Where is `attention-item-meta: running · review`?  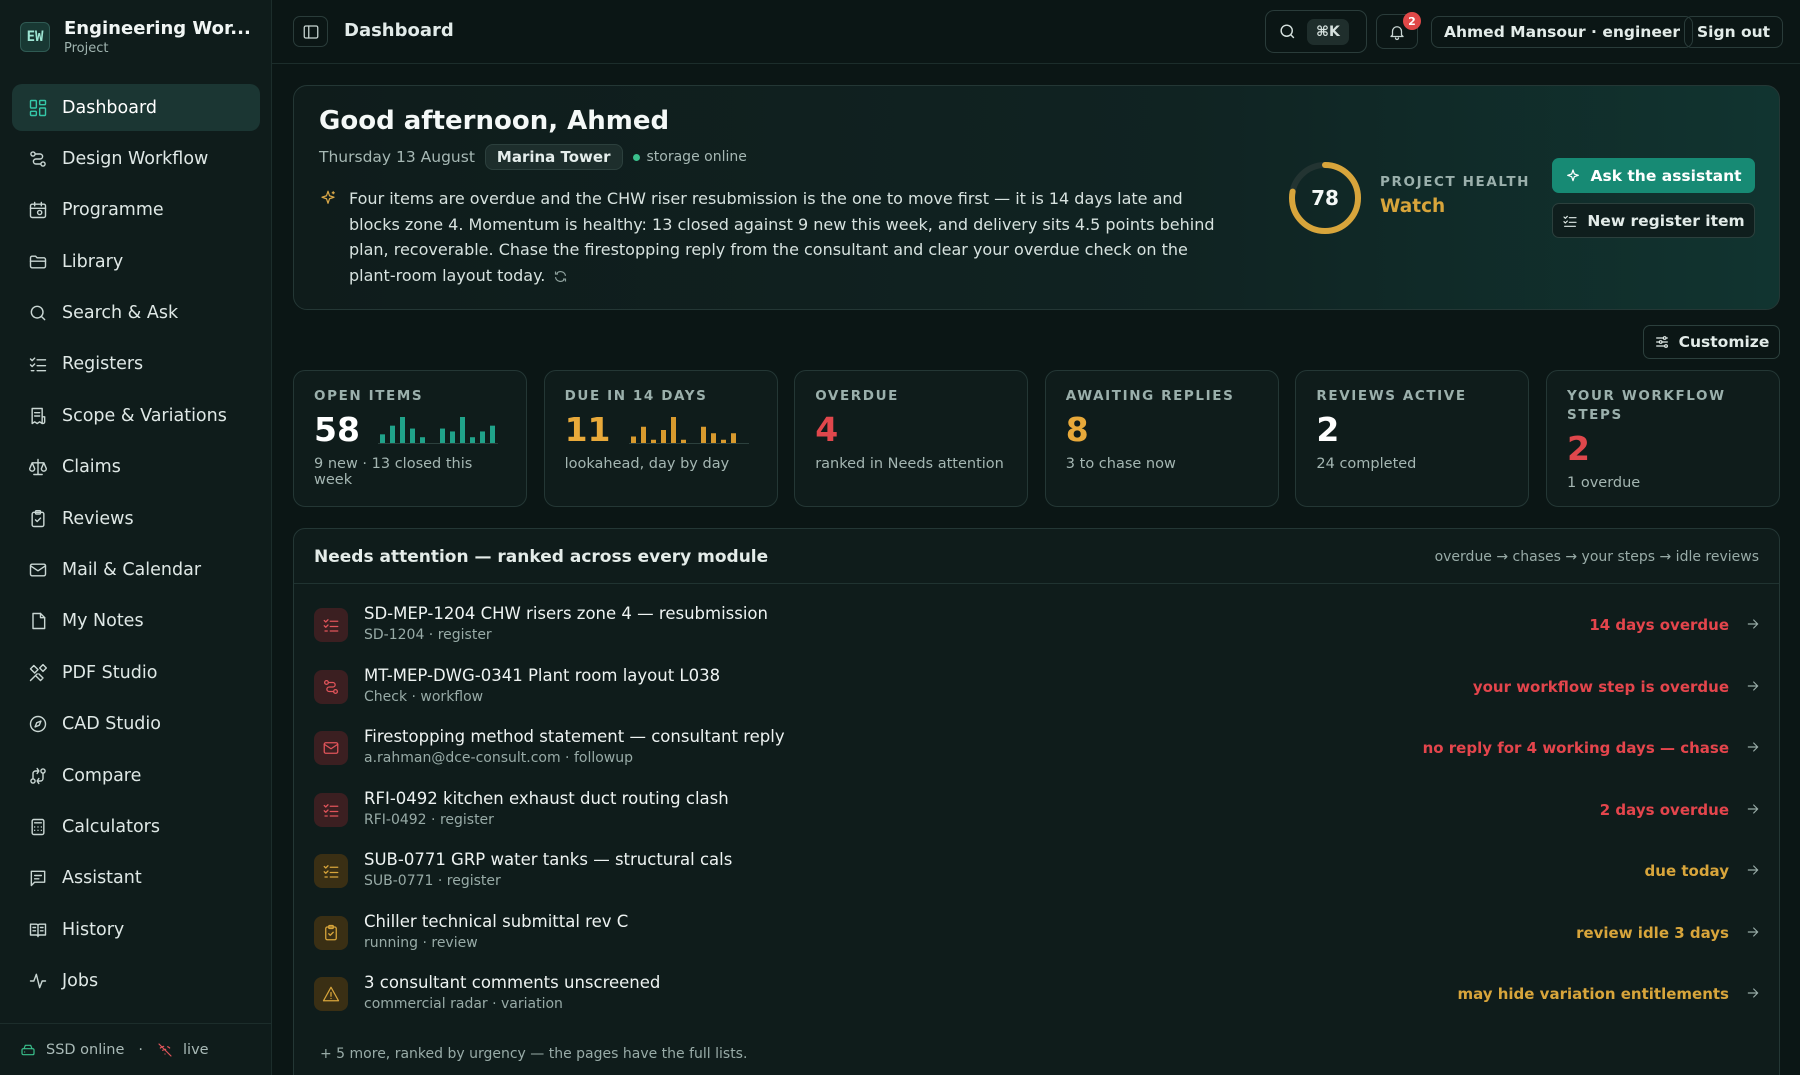 attention-item-meta: running · review is located at coordinates (421, 942).